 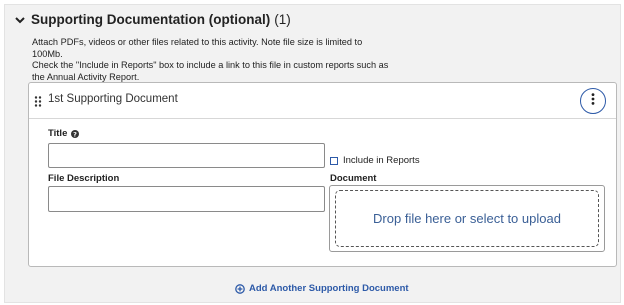 What do you see at coordinates (20, 20) in the screenshot?
I see `chevron-down-icon` at bounding box center [20, 20].